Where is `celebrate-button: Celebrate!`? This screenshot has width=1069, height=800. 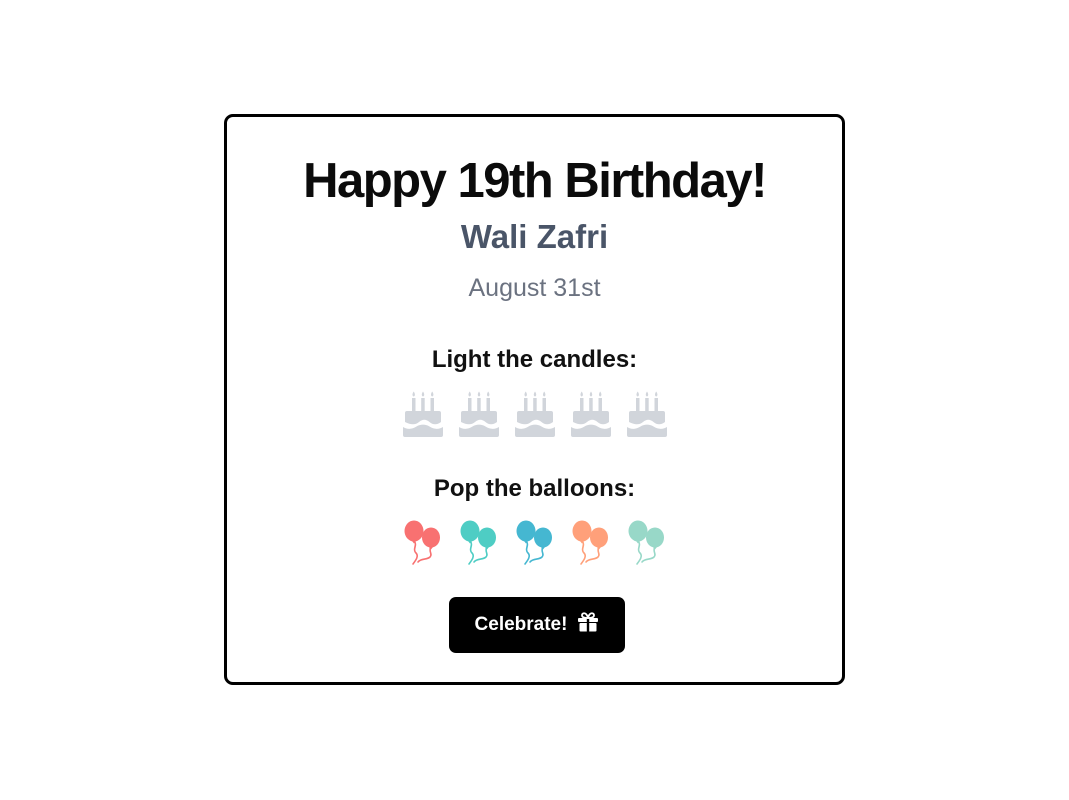
celebrate-button: Celebrate! is located at coordinates (537, 625).